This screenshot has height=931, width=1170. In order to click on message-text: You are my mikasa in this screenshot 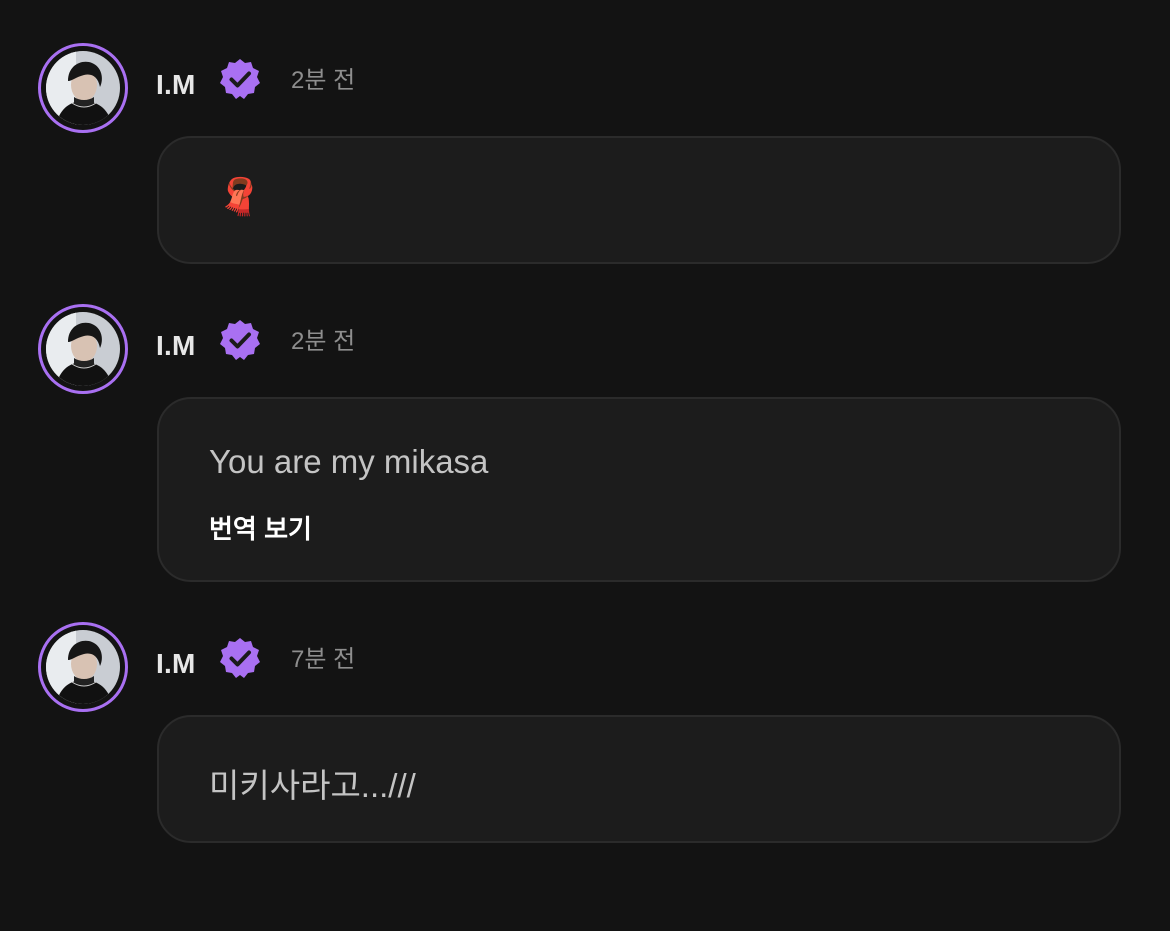, I will do `click(349, 461)`.